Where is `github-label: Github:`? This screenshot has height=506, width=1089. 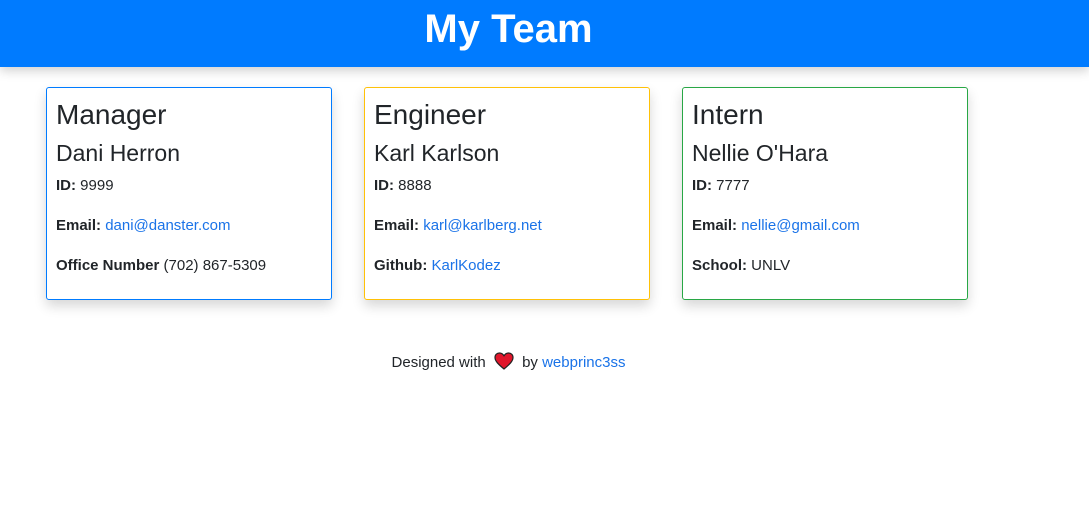 github-label: Github: is located at coordinates (401, 265).